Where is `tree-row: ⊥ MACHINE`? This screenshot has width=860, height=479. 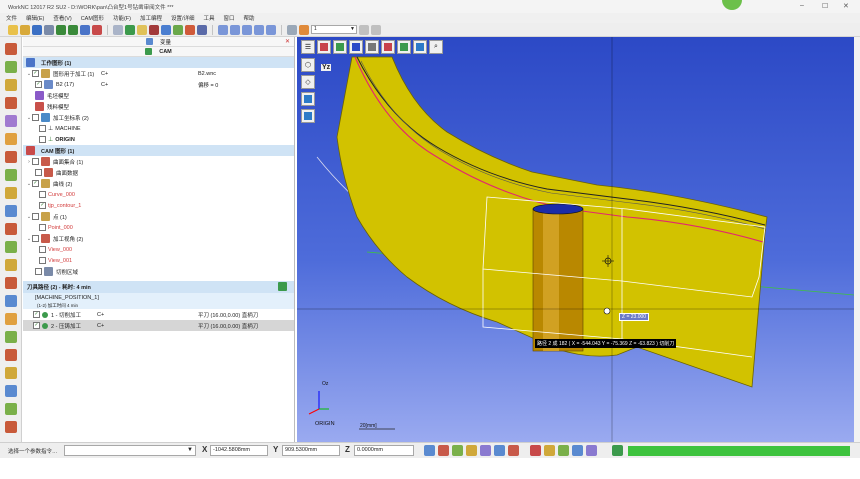 tree-row: ⊥ MACHINE is located at coordinates (158, 128).